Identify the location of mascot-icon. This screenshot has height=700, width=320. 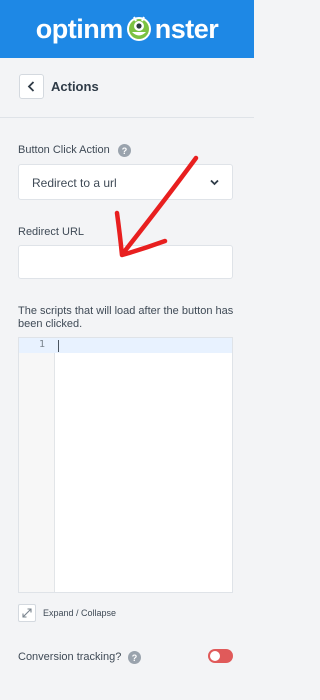
(138, 28).